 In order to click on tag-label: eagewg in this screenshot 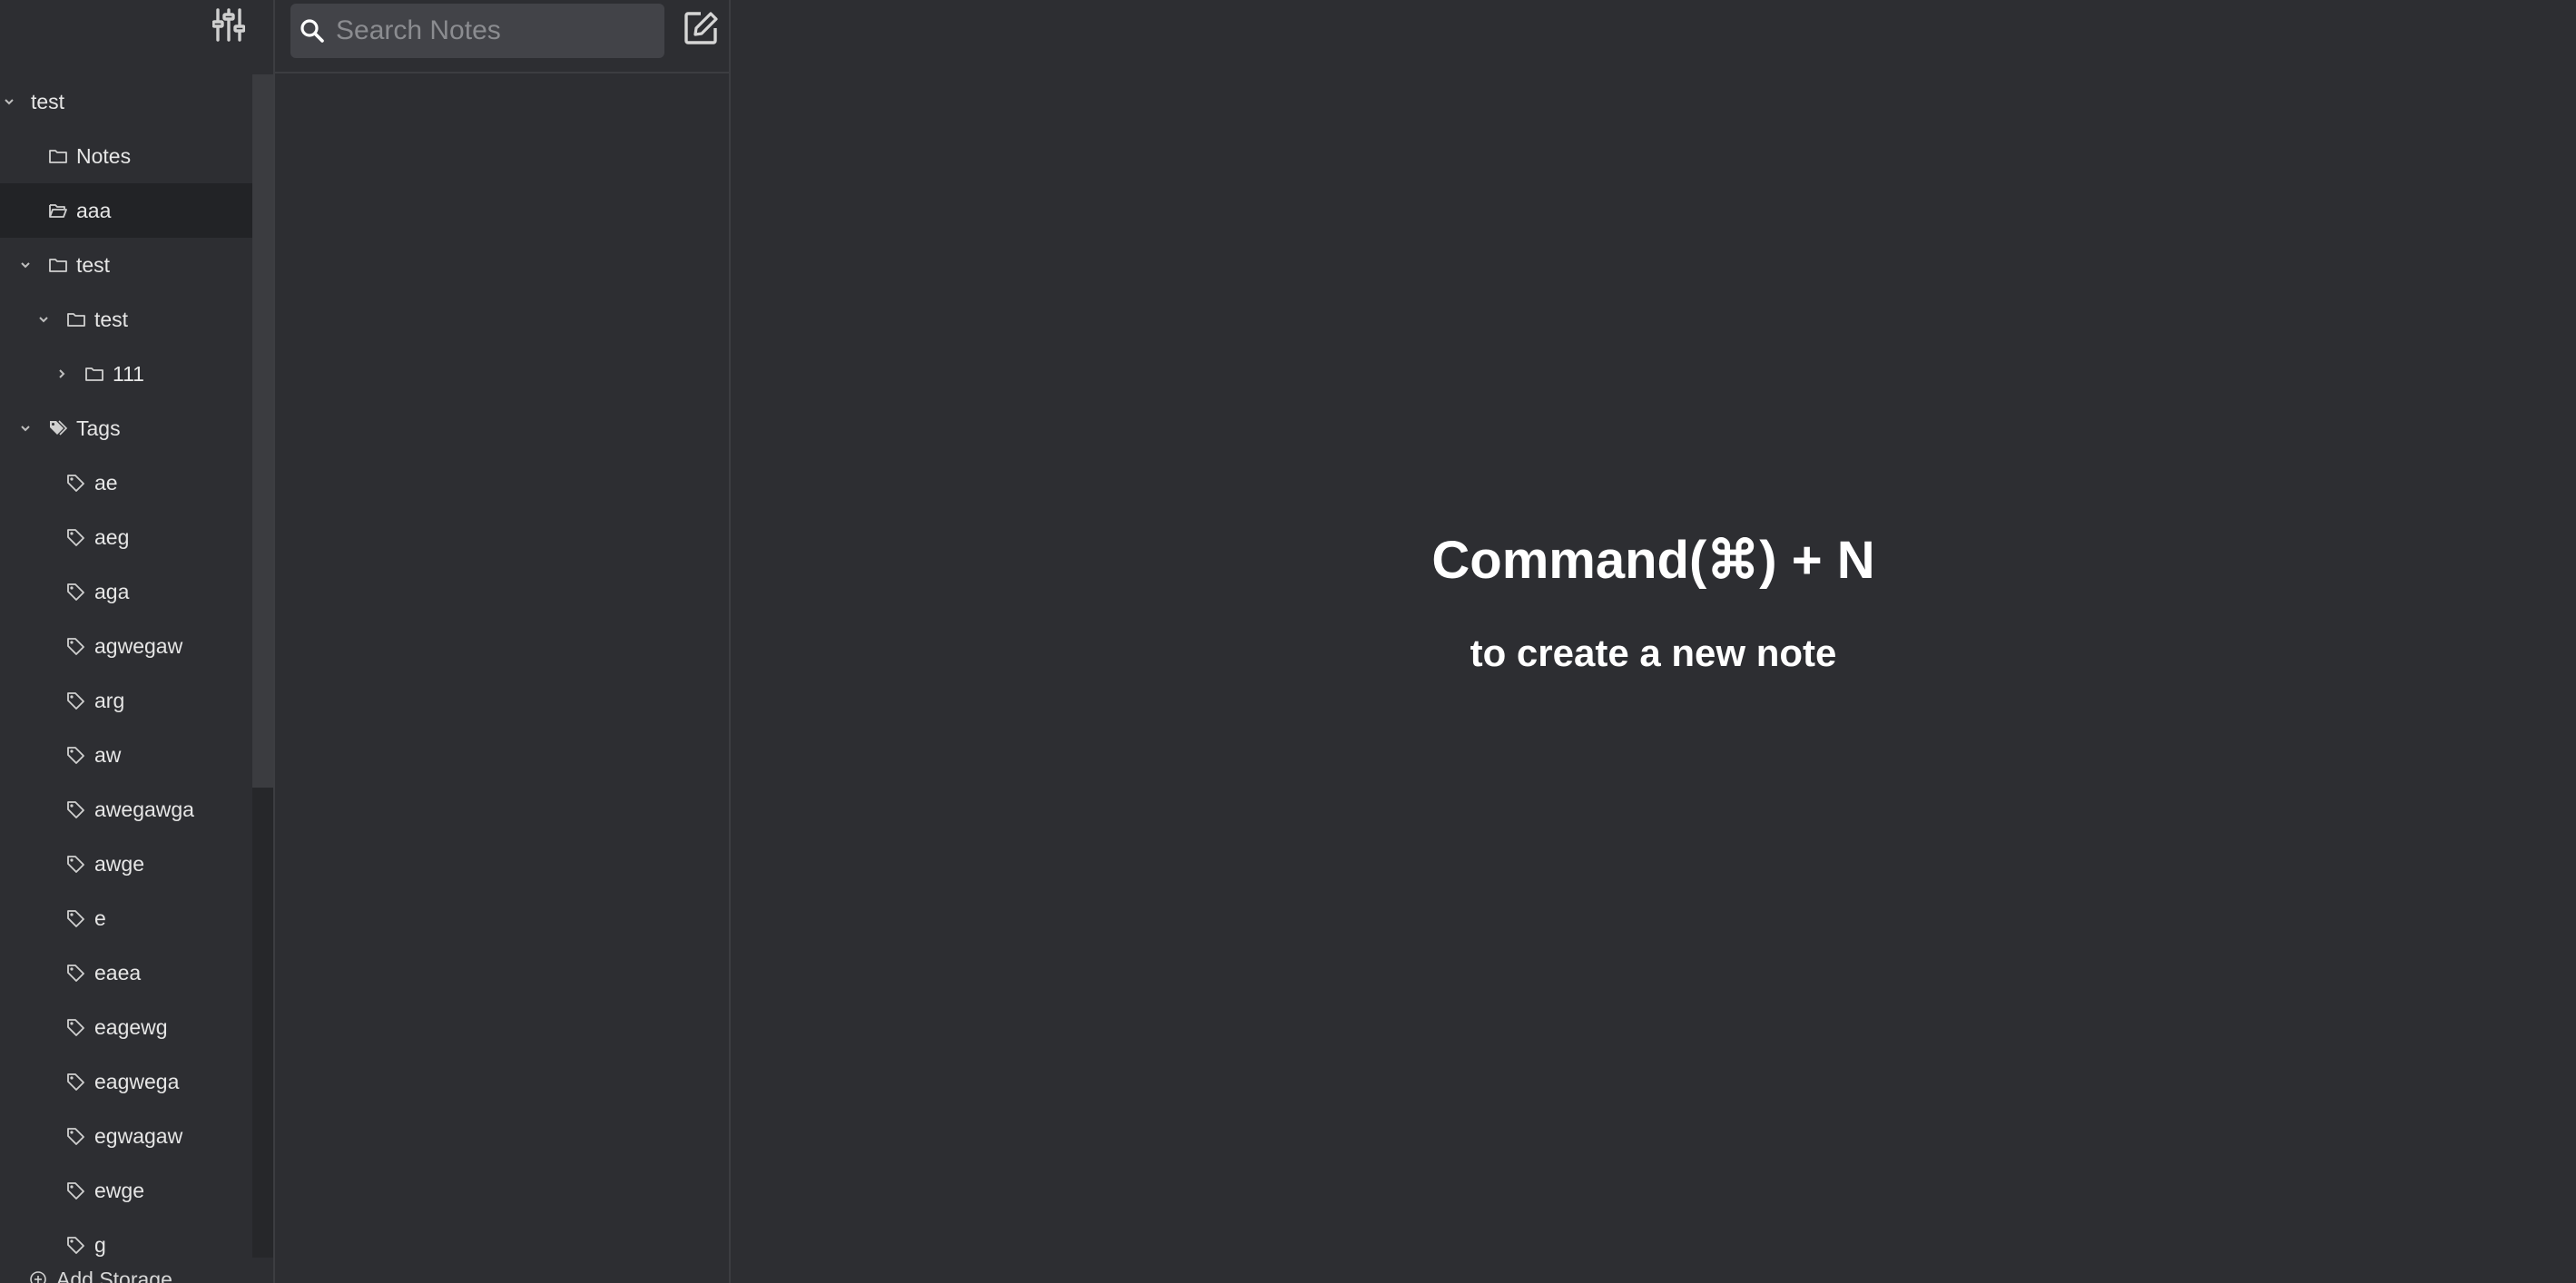, I will do `click(131, 1027)`.